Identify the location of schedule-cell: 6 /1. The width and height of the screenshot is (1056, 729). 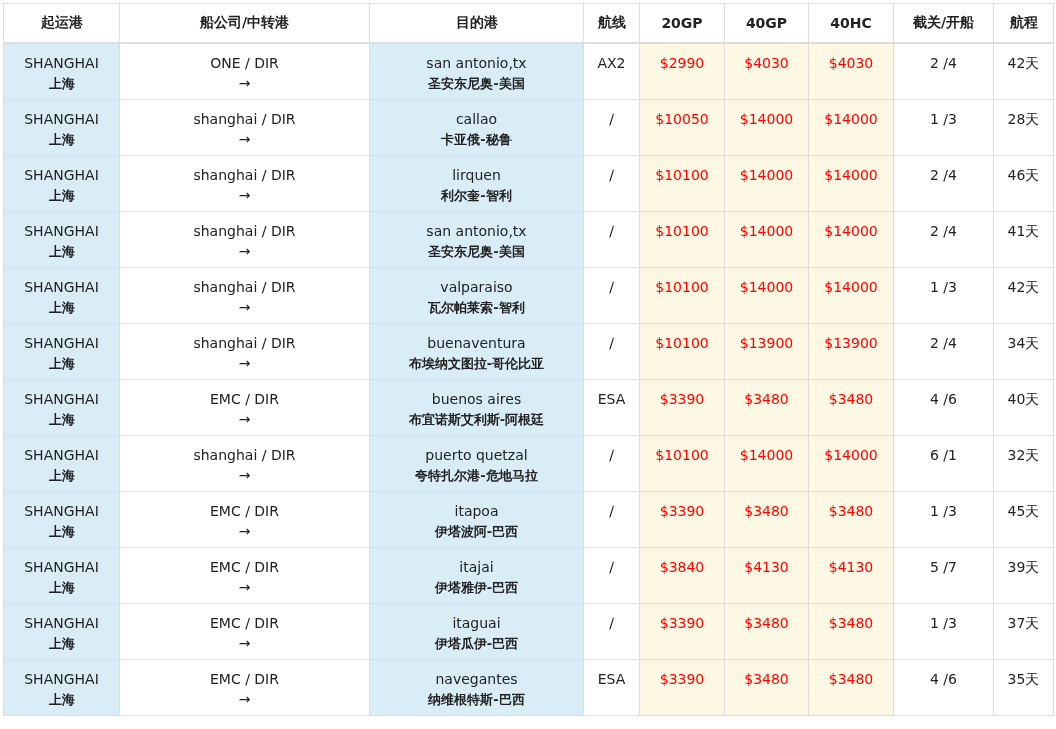
(943, 463).